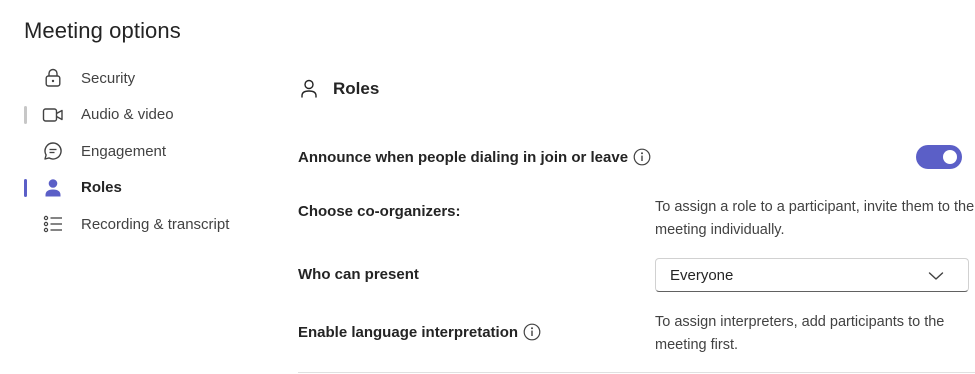 The image size is (975, 374). I want to click on list-icon, so click(53, 224).